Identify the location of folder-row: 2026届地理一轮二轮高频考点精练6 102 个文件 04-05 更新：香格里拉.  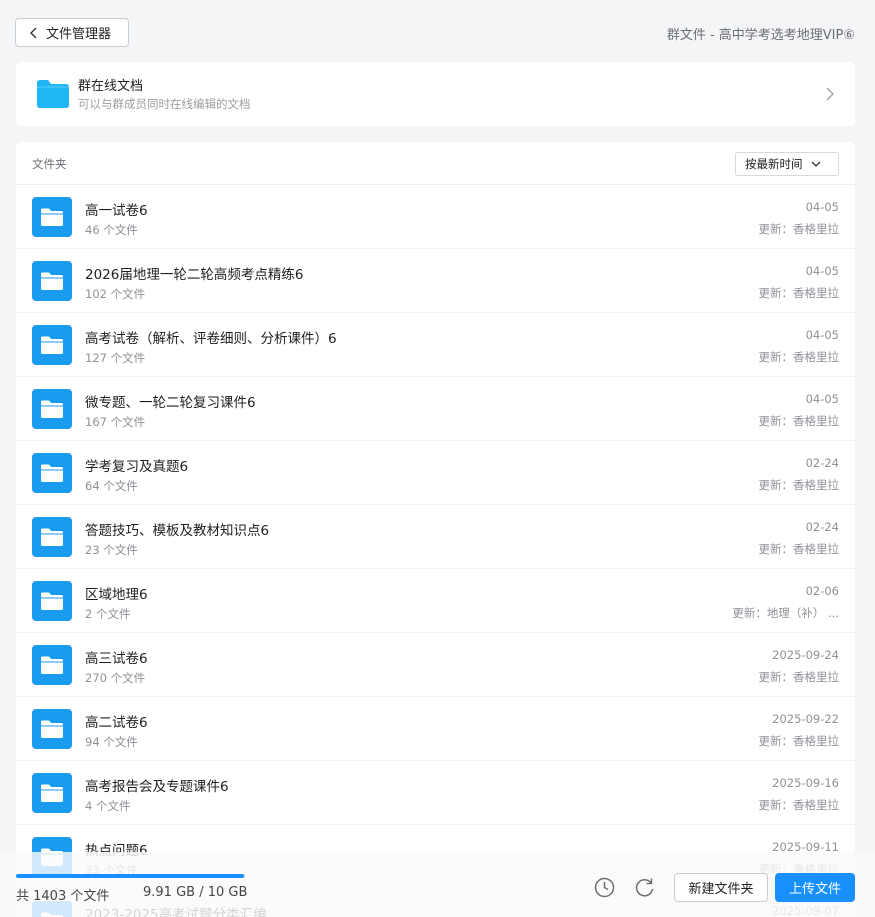
(435, 281).